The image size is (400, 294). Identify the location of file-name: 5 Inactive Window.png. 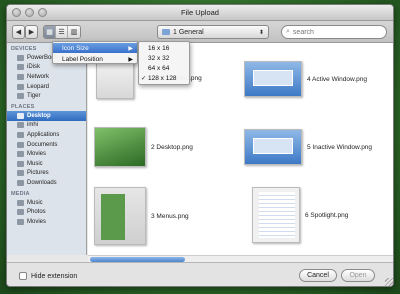
(340, 147).